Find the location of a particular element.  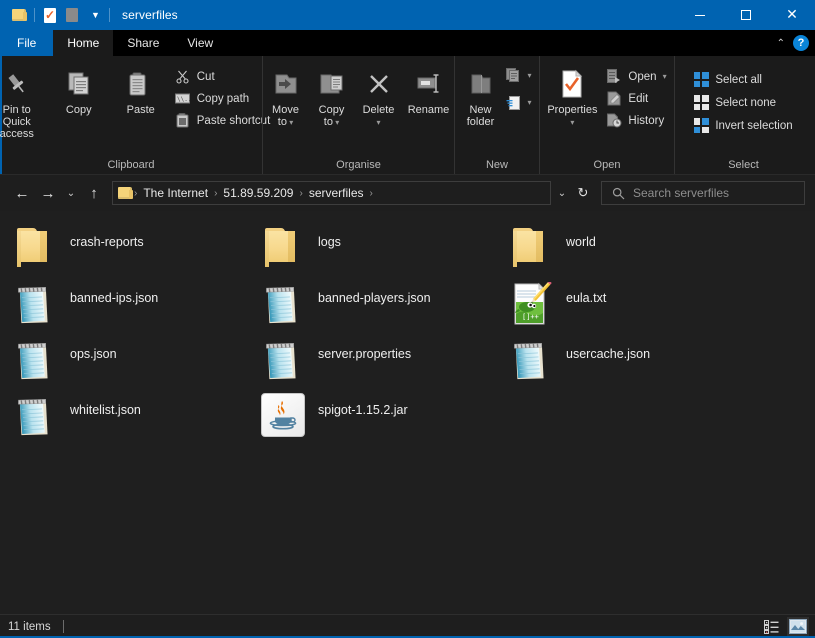

new-folder-button: New folder is located at coordinates (481, 98).